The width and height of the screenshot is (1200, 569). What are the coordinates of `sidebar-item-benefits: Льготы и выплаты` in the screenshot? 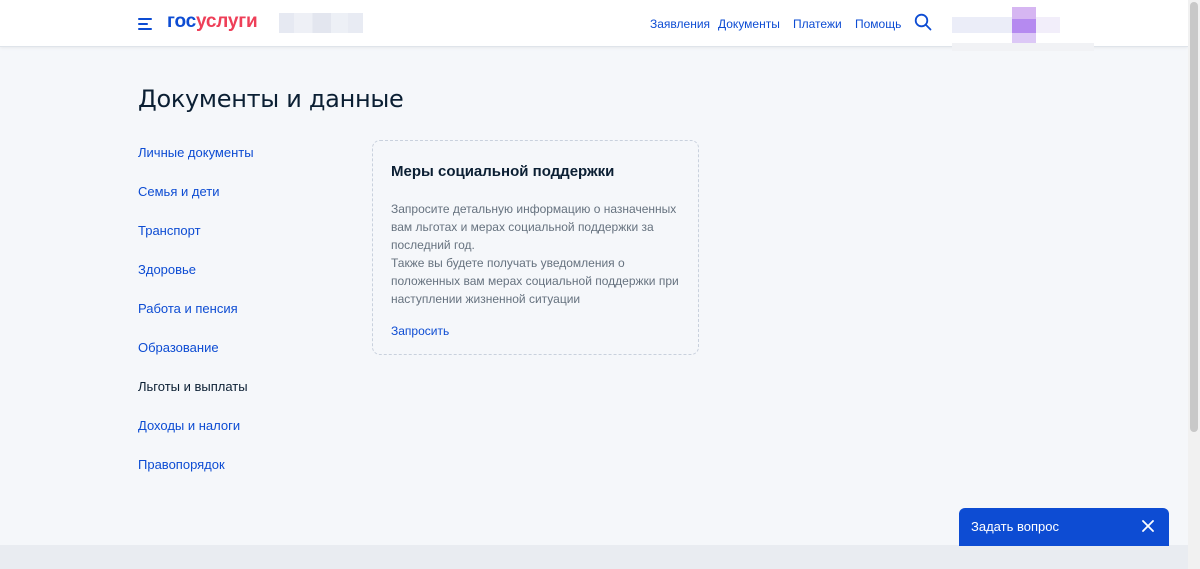 It's located at (248, 397).